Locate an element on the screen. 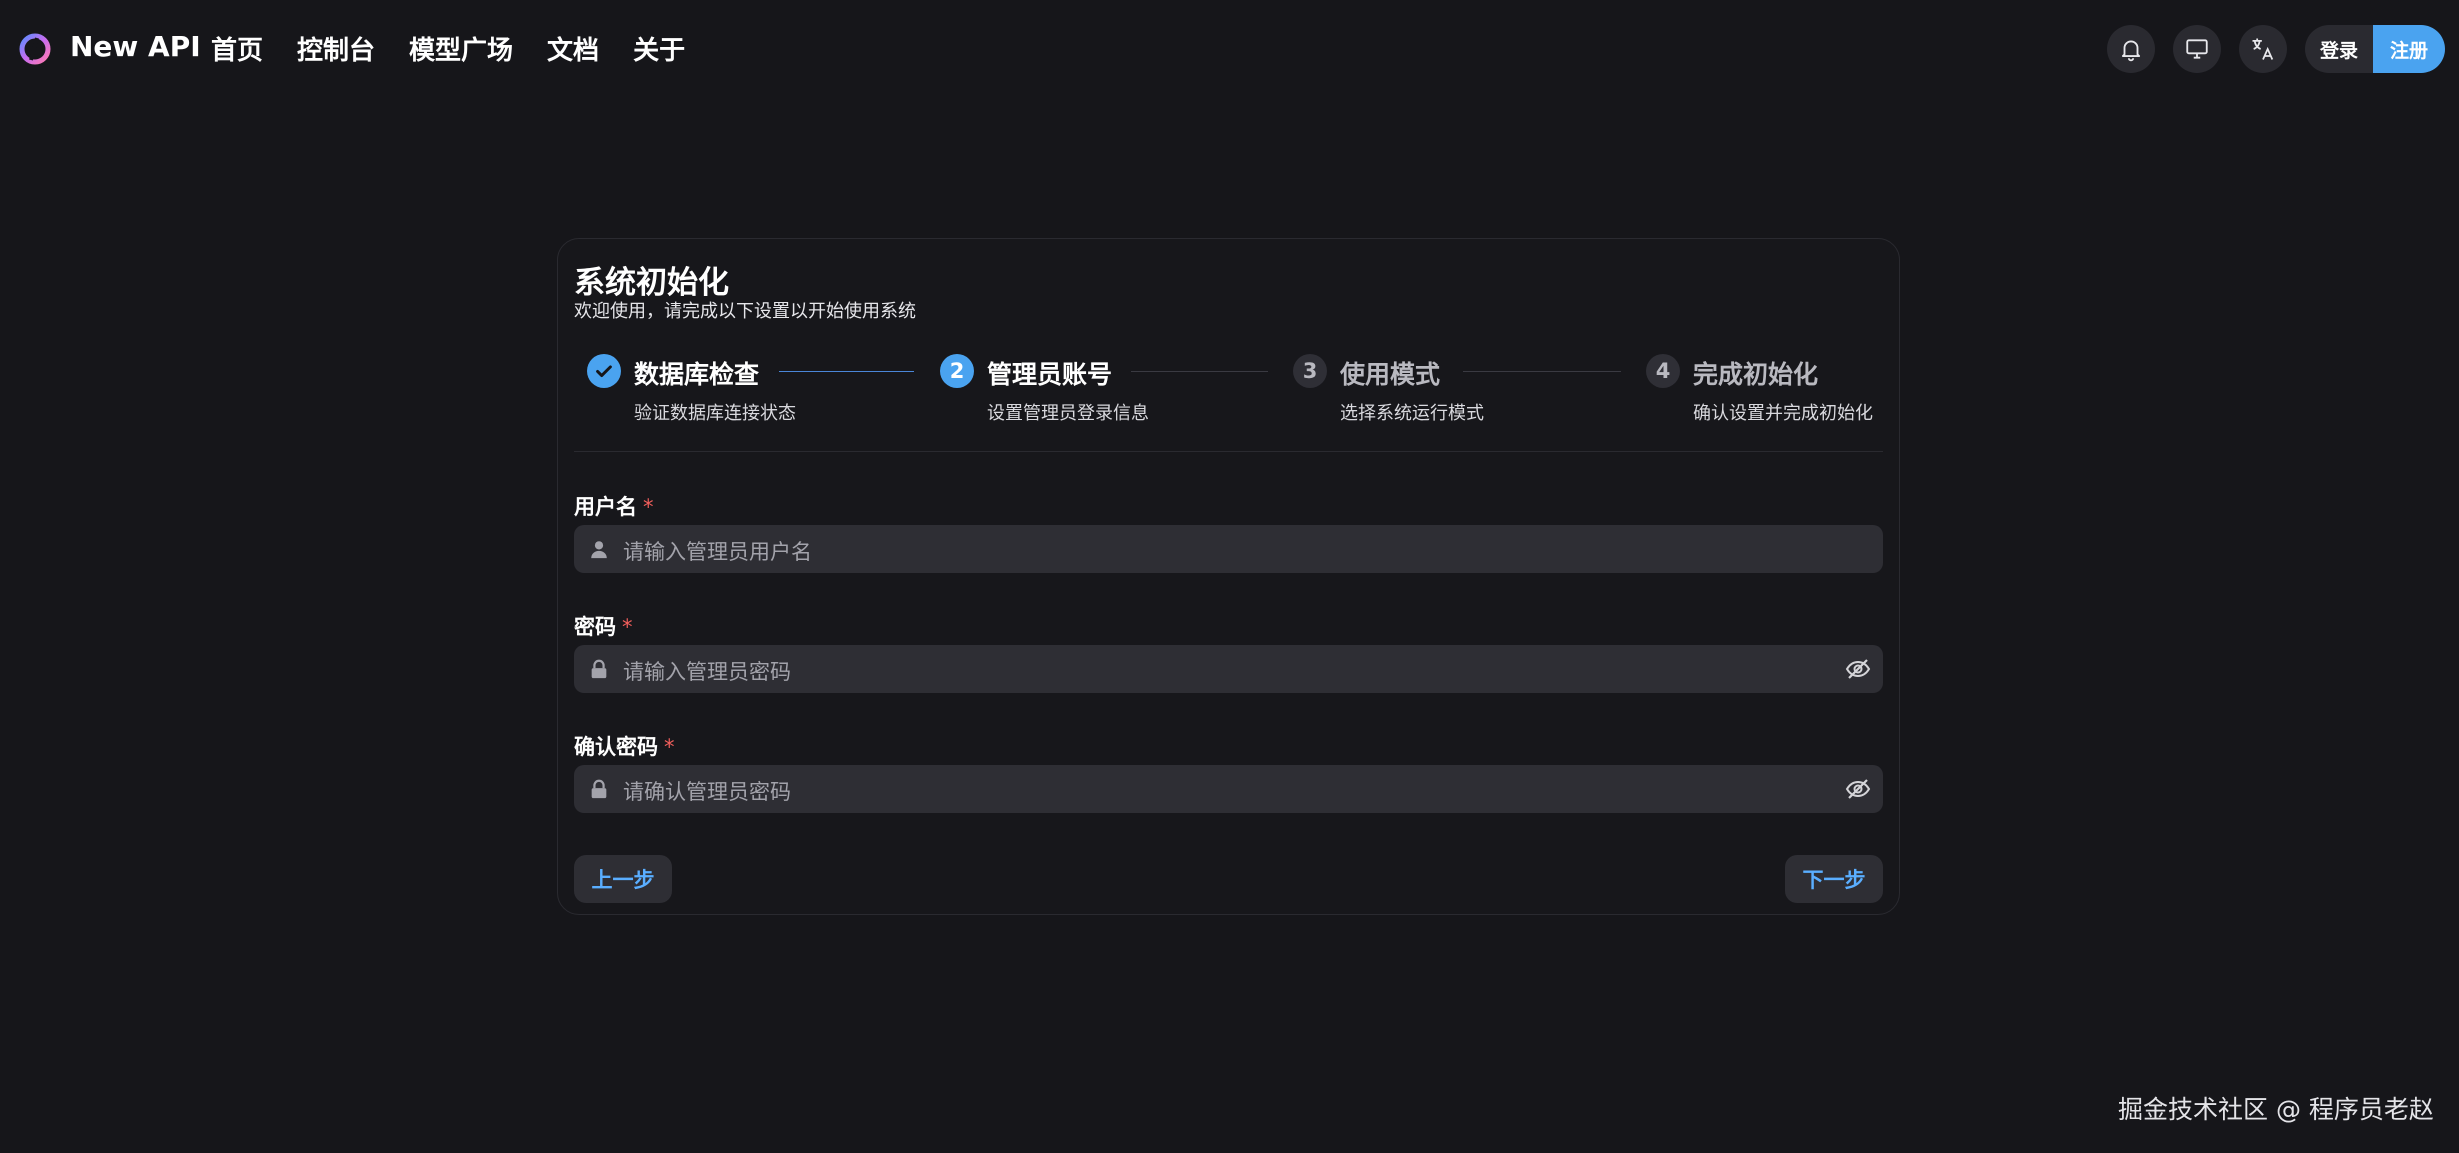 The width and height of the screenshot is (2459, 1153). confirm-password-field: 请确认管理员密码 is located at coordinates (1228, 789).